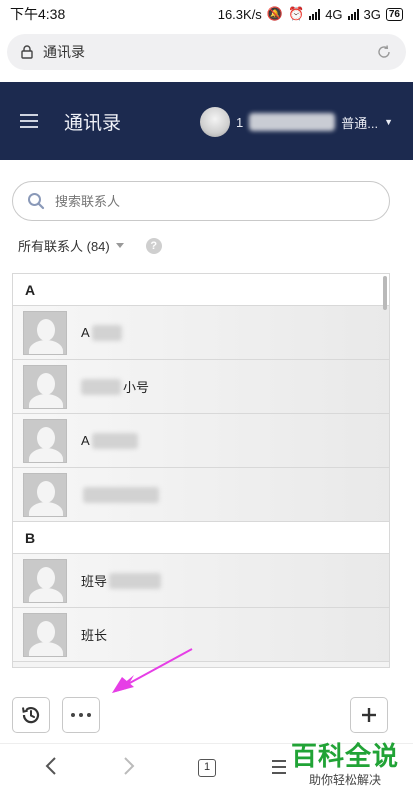  I want to click on more-button, so click(81, 715).